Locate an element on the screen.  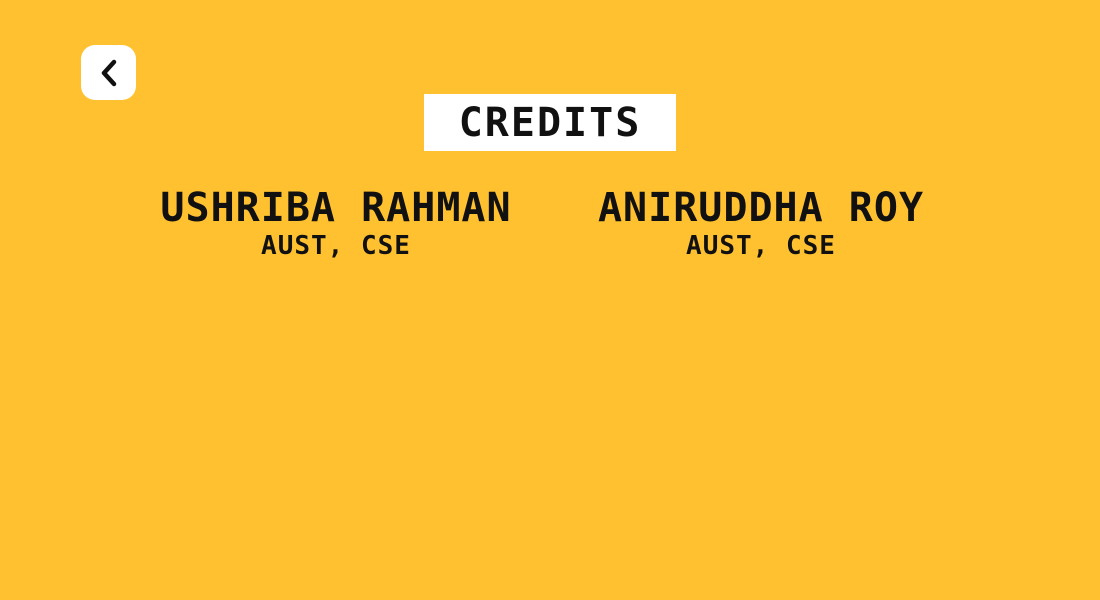
page-title: CREDITS is located at coordinates (550, 122).